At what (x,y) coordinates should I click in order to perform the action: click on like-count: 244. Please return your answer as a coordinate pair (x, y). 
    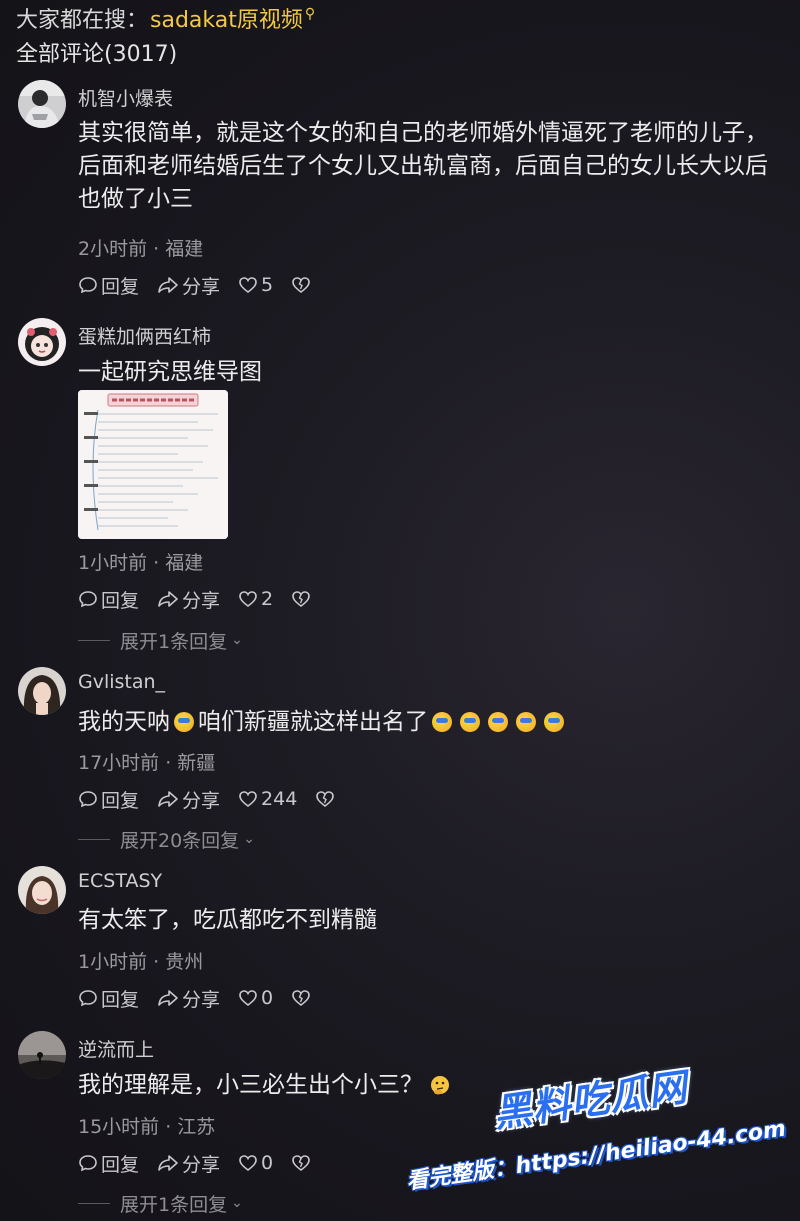
    Looking at the image, I should click on (279, 799).